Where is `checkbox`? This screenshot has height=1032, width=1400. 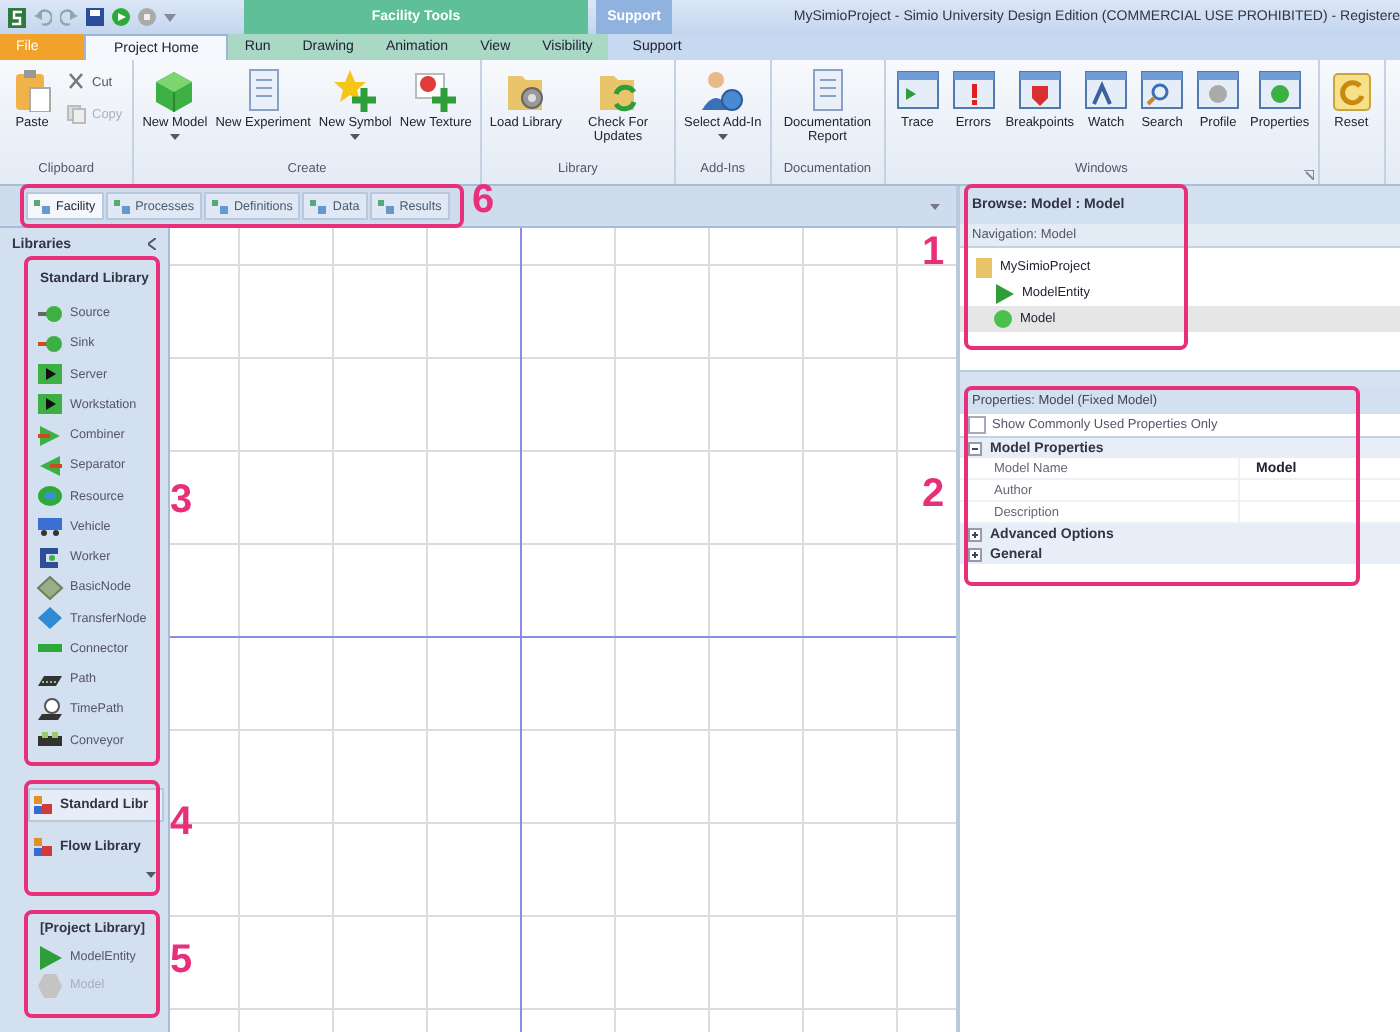 checkbox is located at coordinates (977, 425).